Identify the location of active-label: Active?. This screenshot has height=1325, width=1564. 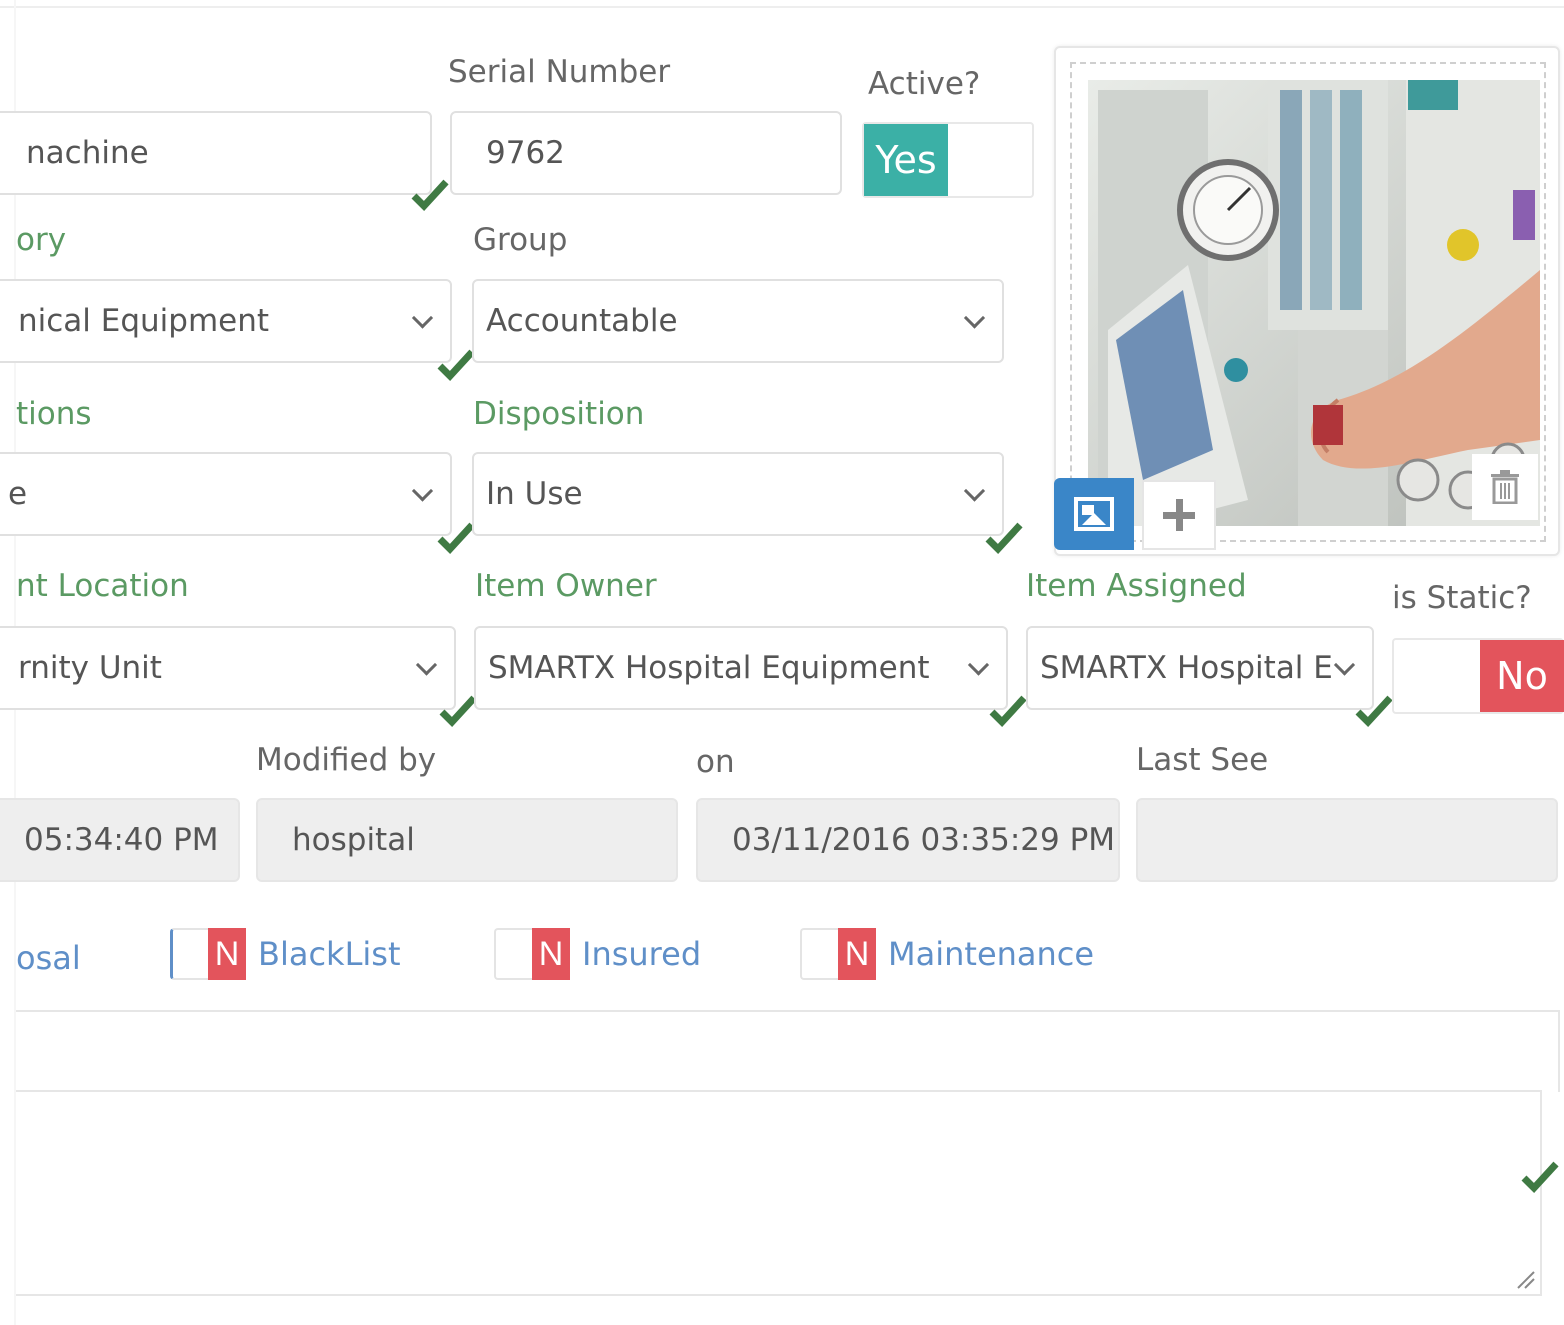
(924, 84).